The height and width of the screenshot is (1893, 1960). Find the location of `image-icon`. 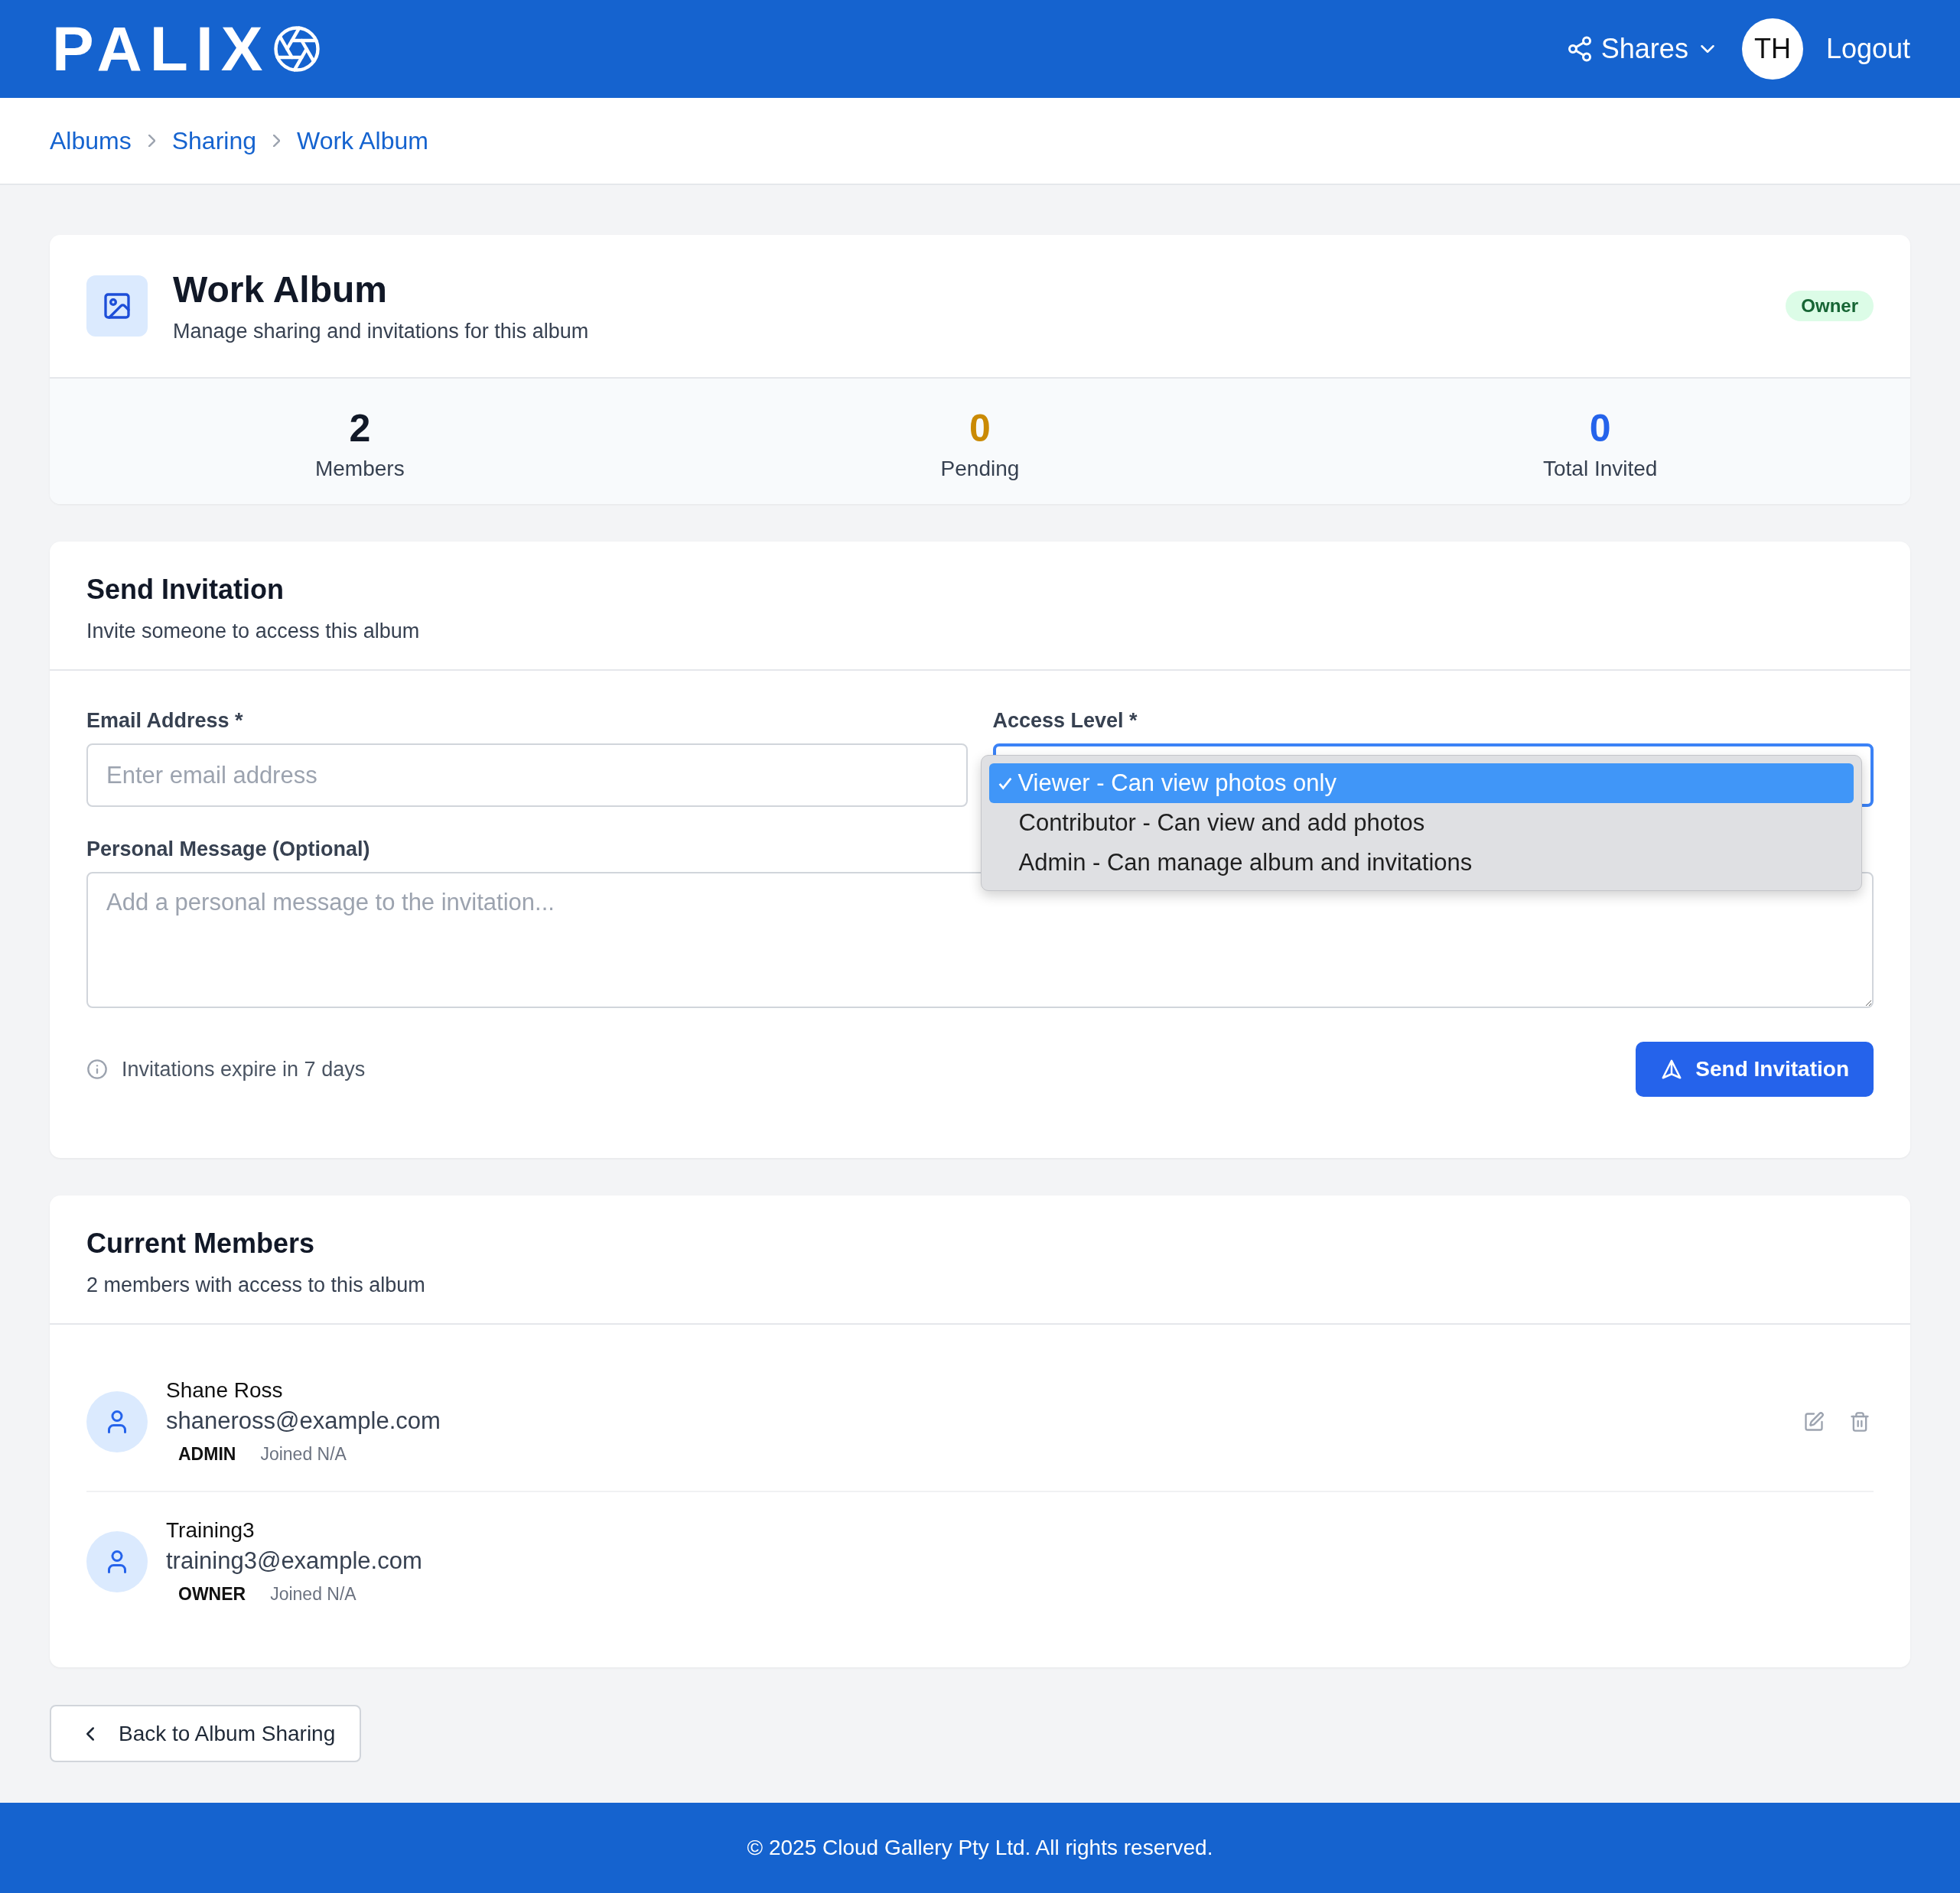

image-icon is located at coordinates (117, 306).